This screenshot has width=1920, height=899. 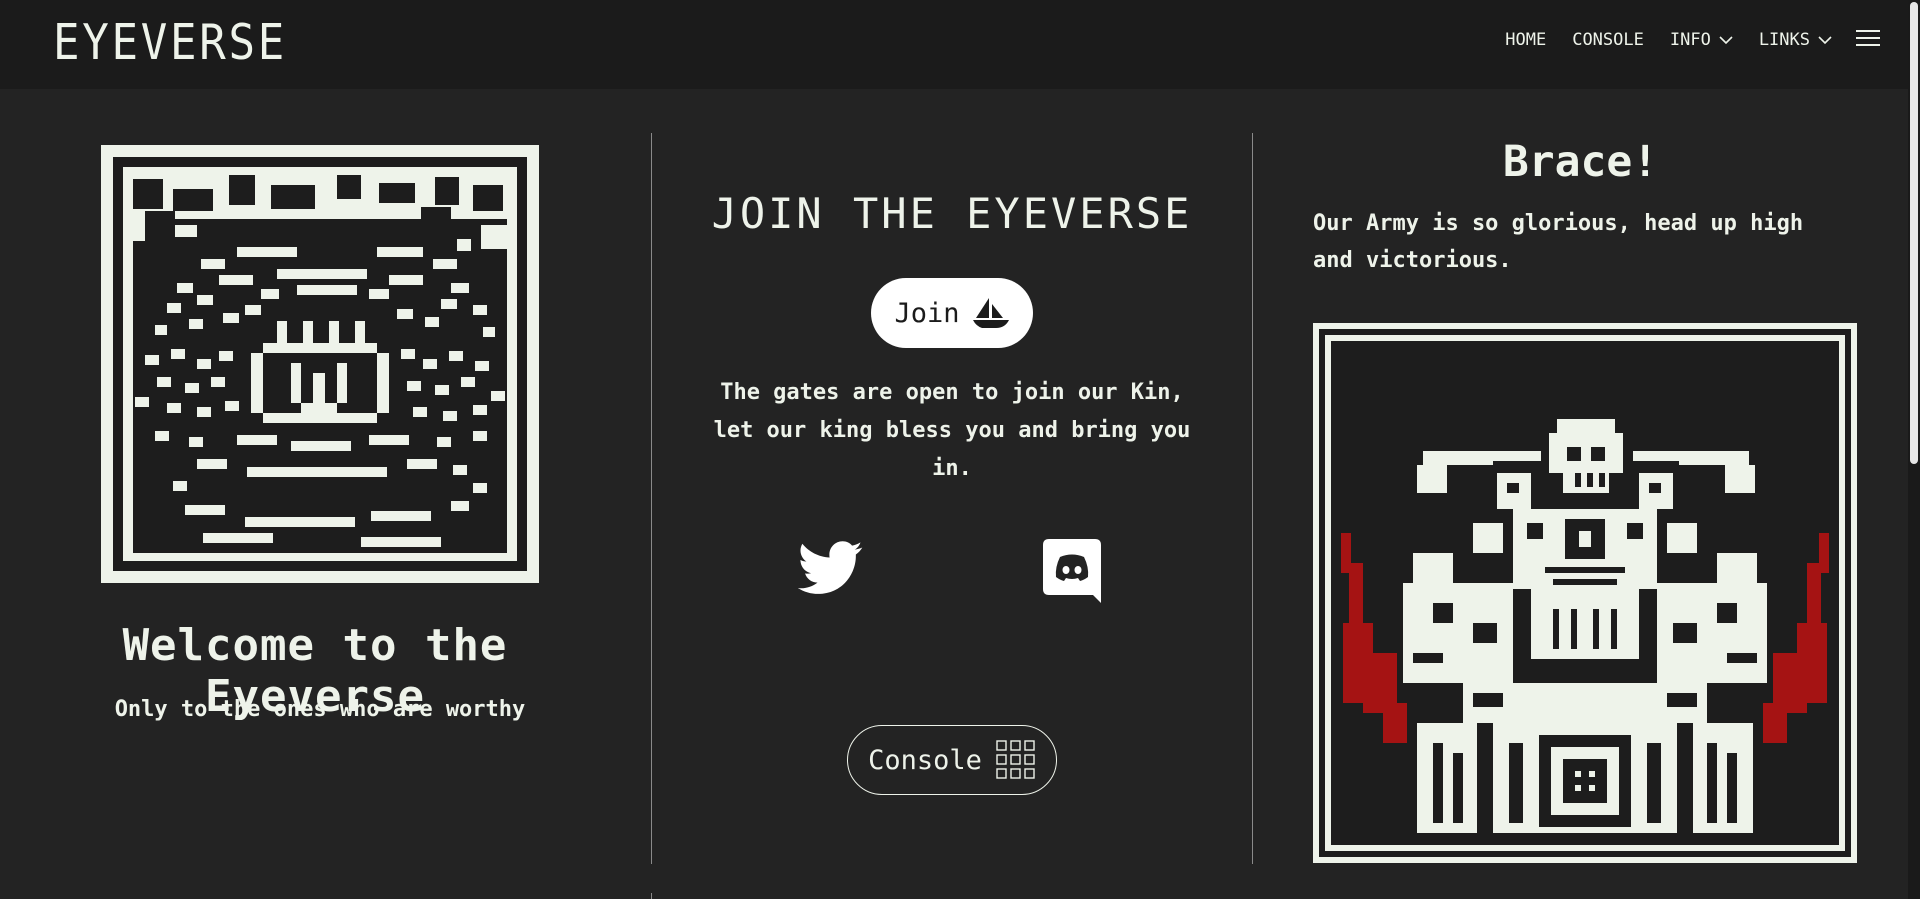 I want to click on nav-console: CONSOLE, so click(x=1608, y=40).